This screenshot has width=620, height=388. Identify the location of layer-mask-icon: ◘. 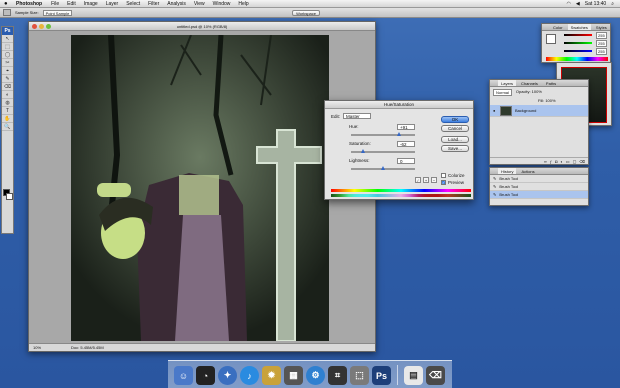
(556, 161).